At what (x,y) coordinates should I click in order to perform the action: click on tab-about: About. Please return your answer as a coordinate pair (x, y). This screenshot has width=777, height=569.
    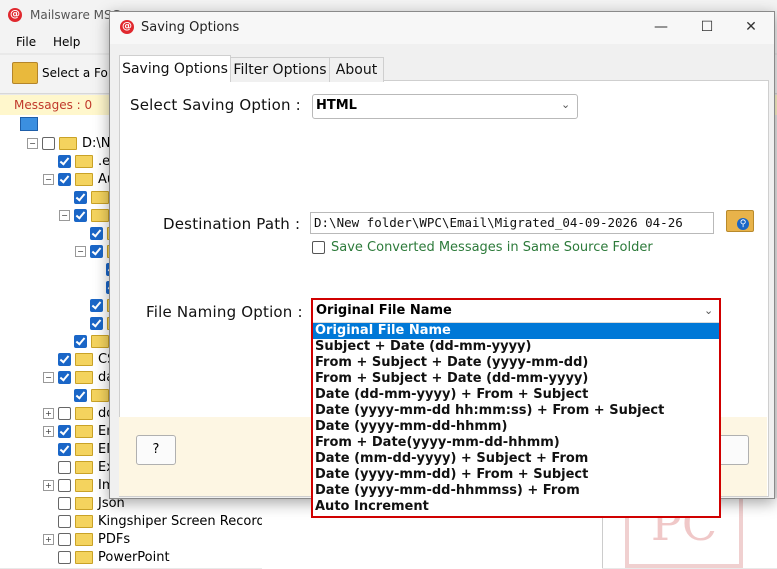
    Looking at the image, I should click on (356, 69).